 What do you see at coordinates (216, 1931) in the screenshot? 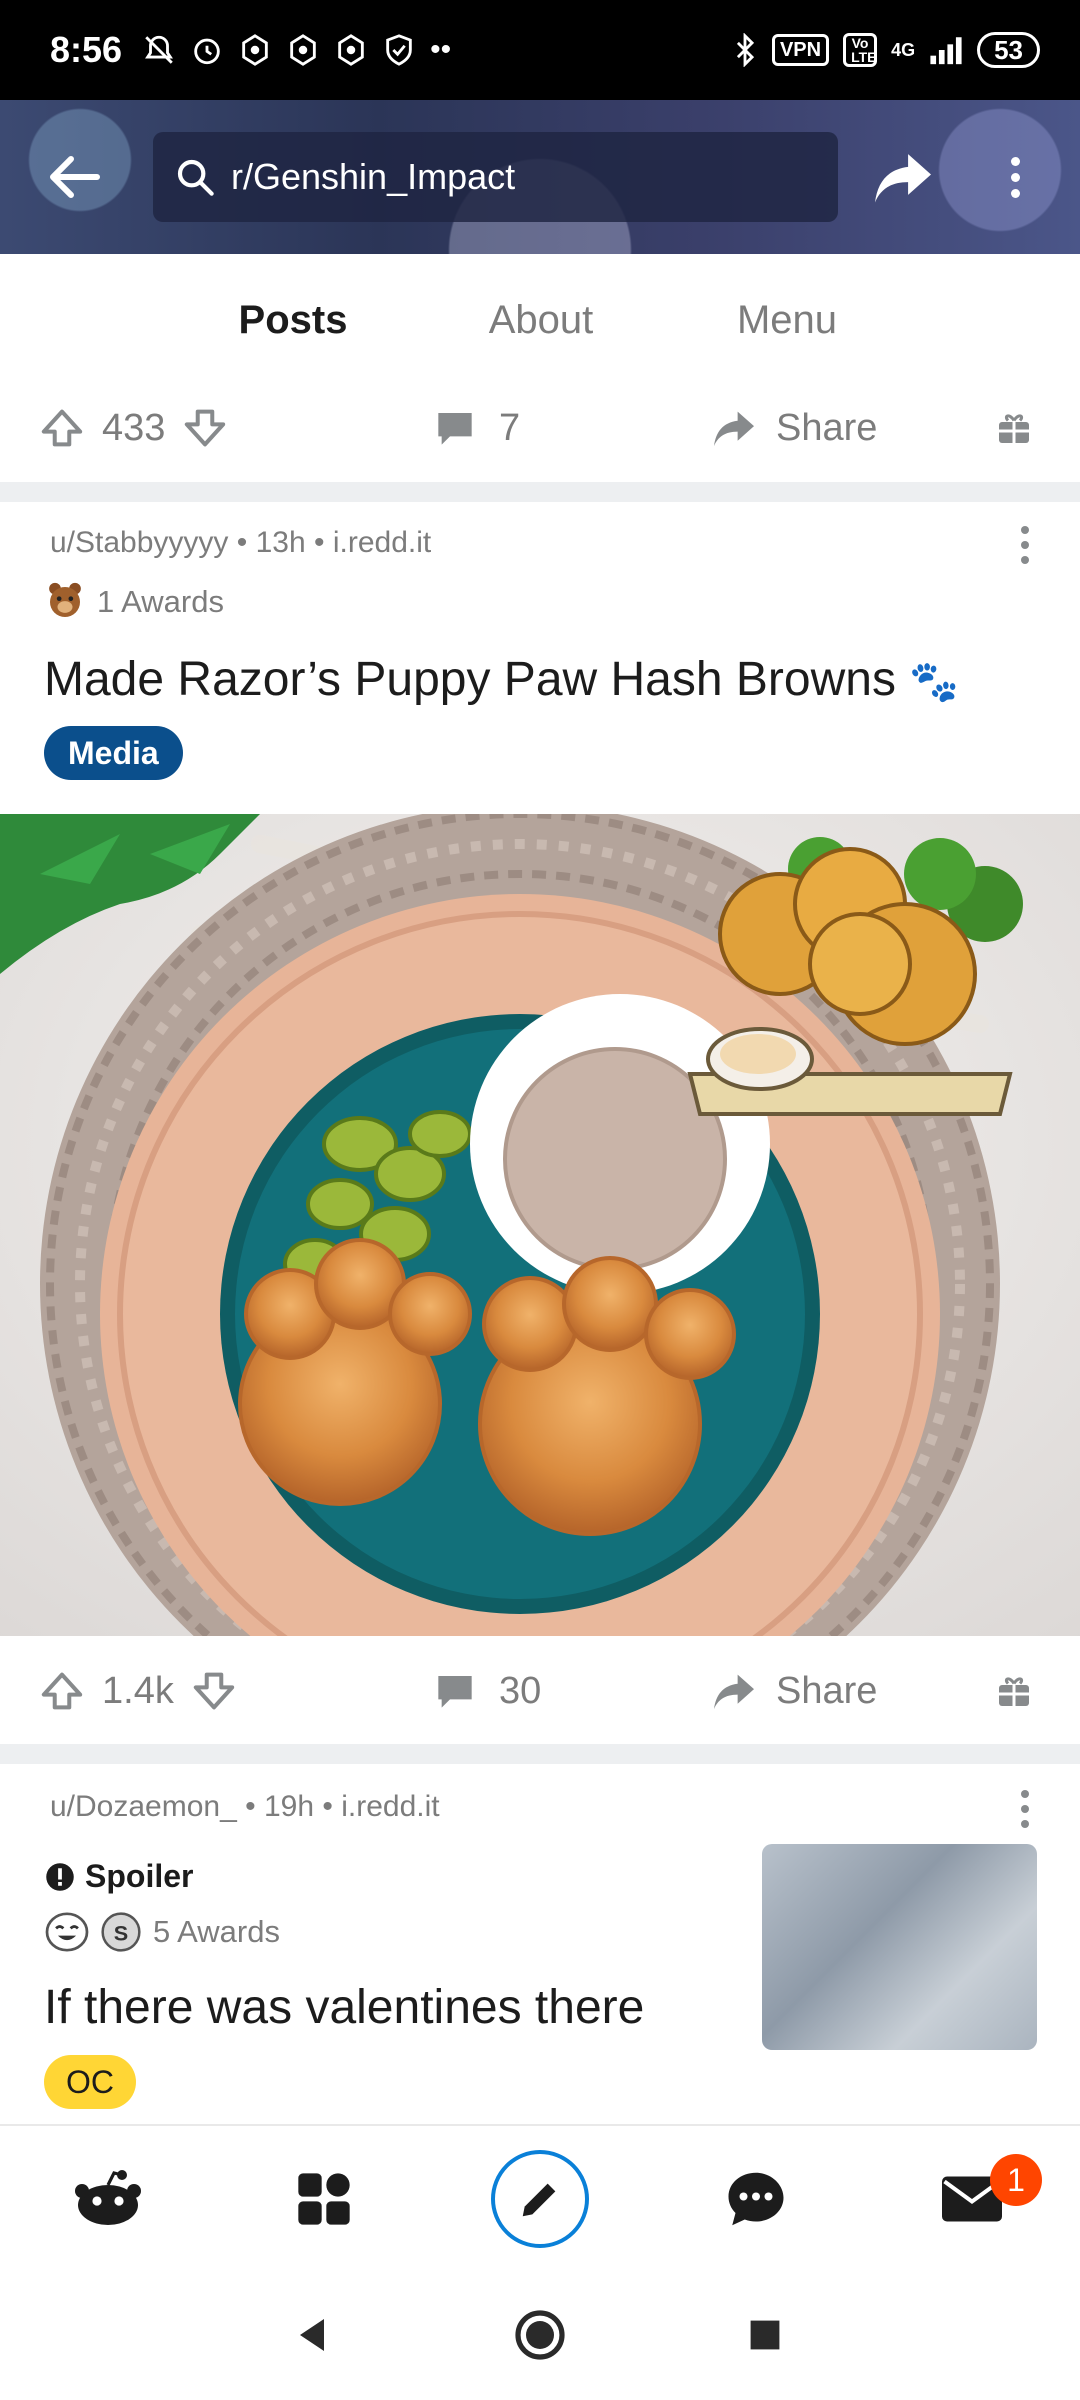
I see `awards-count: 5 Awards` at bounding box center [216, 1931].